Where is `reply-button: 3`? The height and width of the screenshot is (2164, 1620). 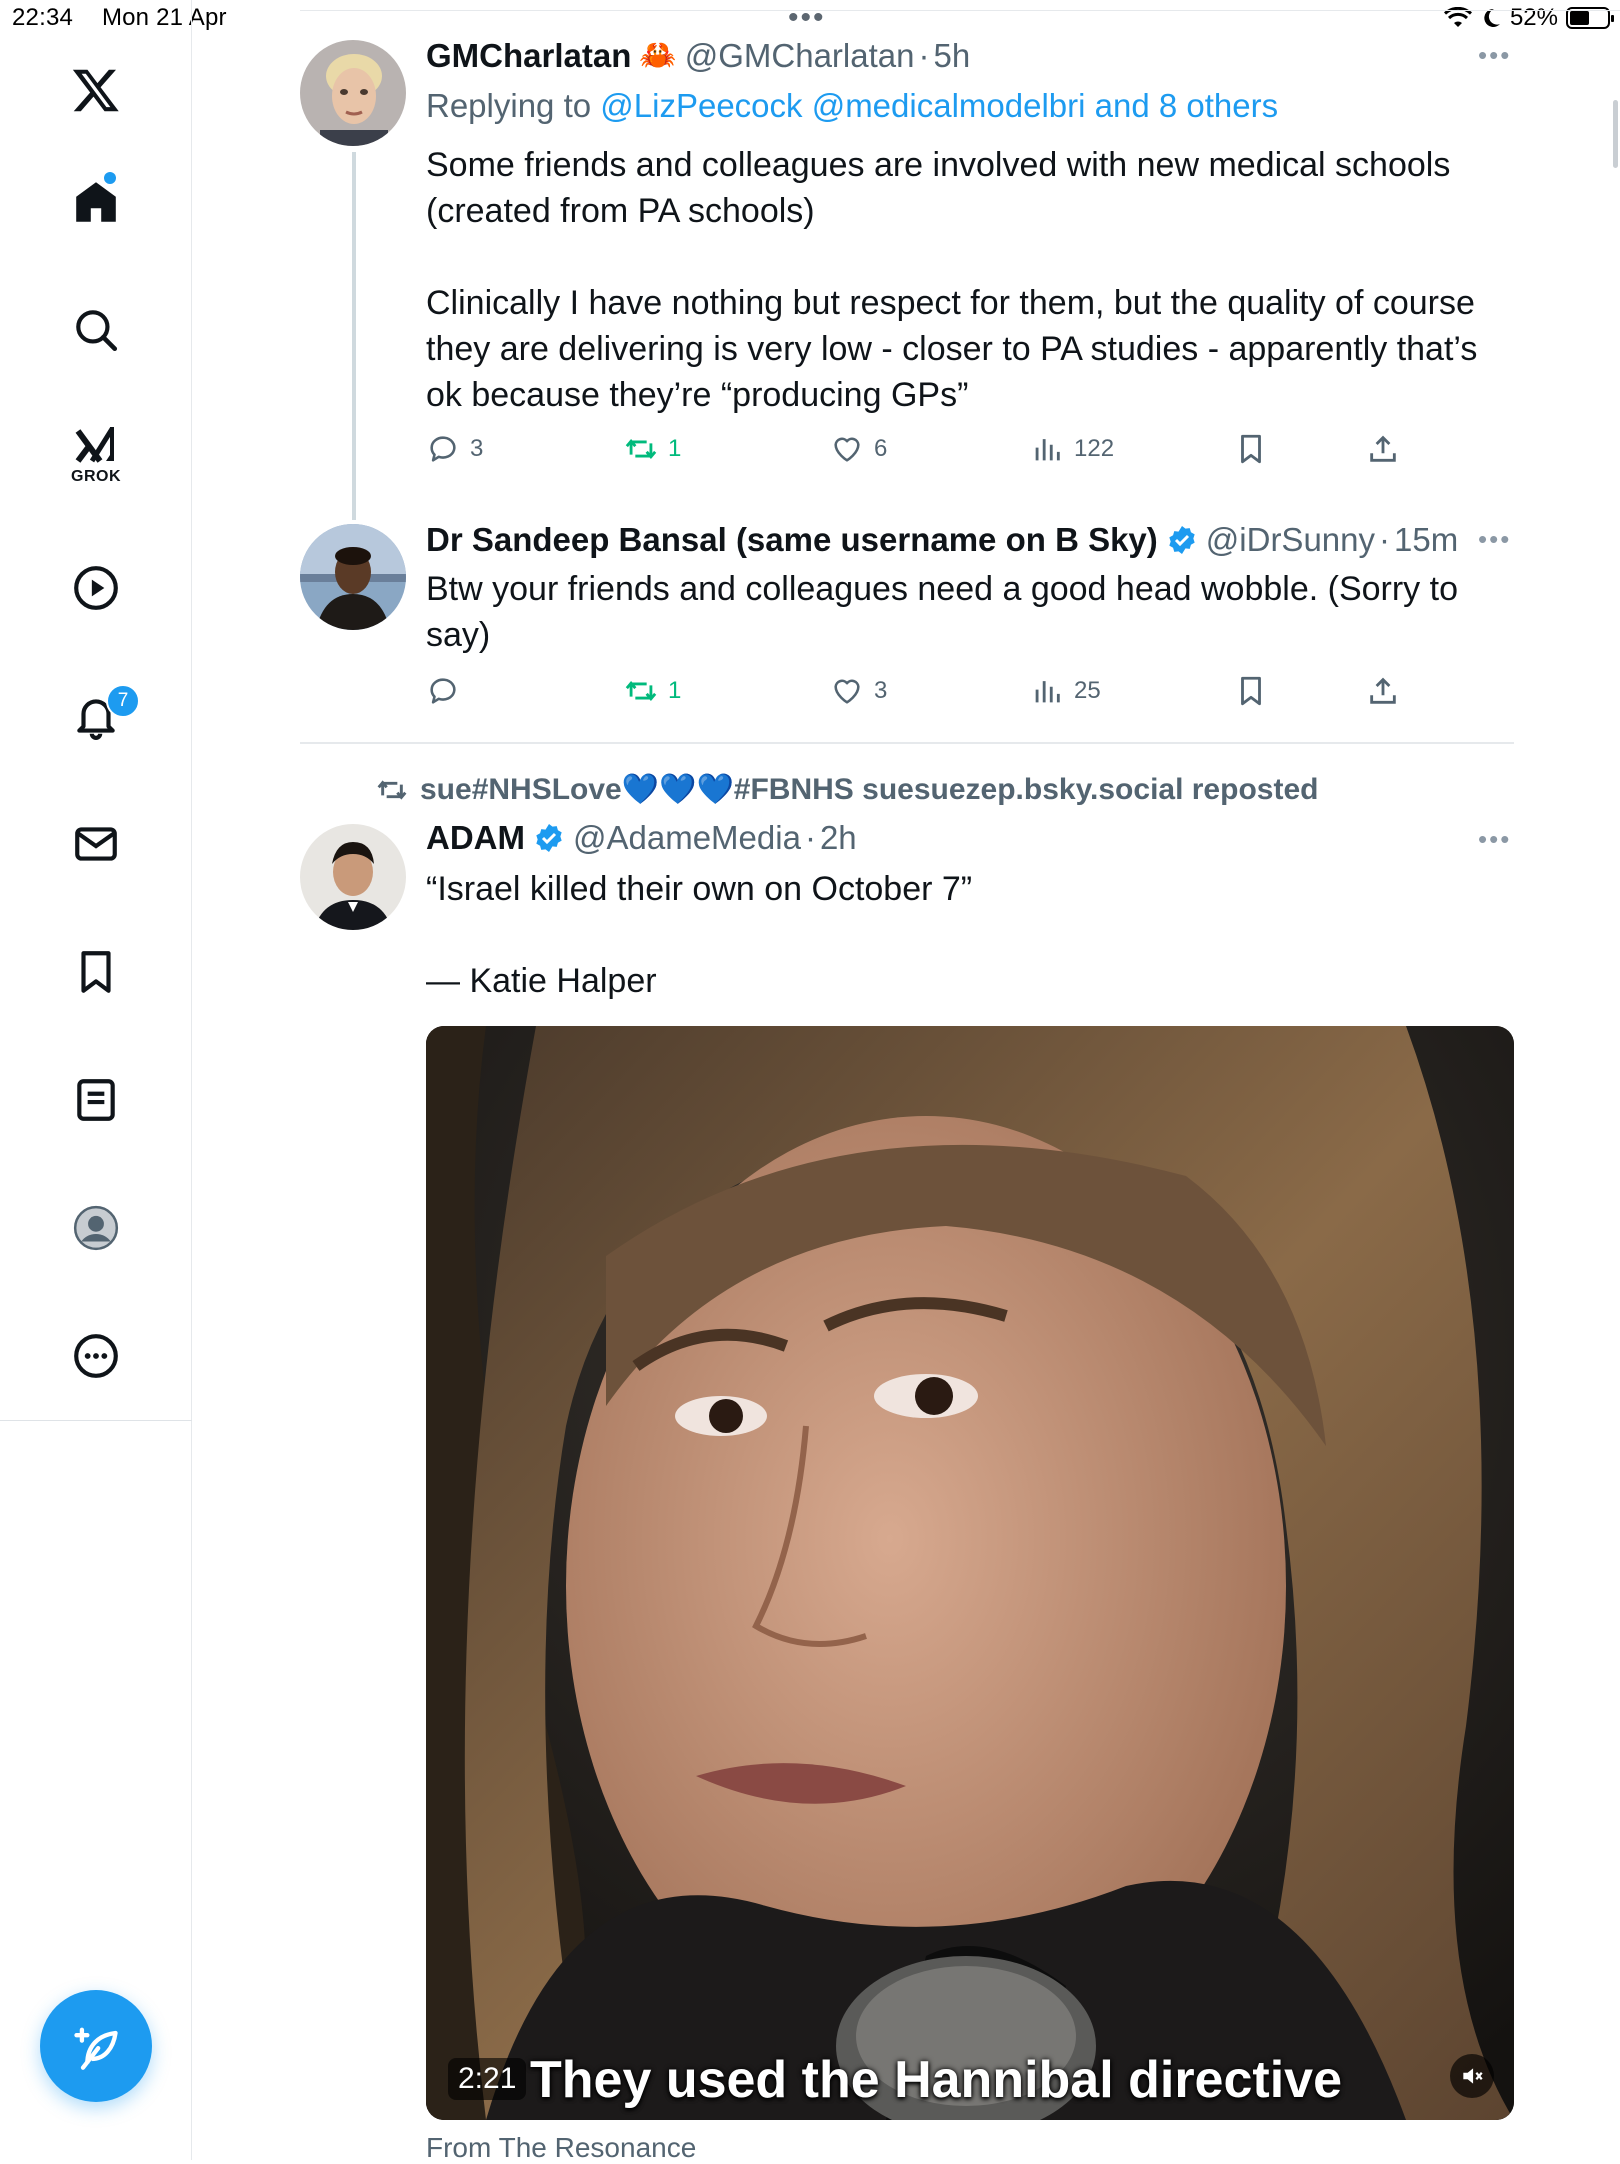 reply-button: 3 is located at coordinates (454, 449).